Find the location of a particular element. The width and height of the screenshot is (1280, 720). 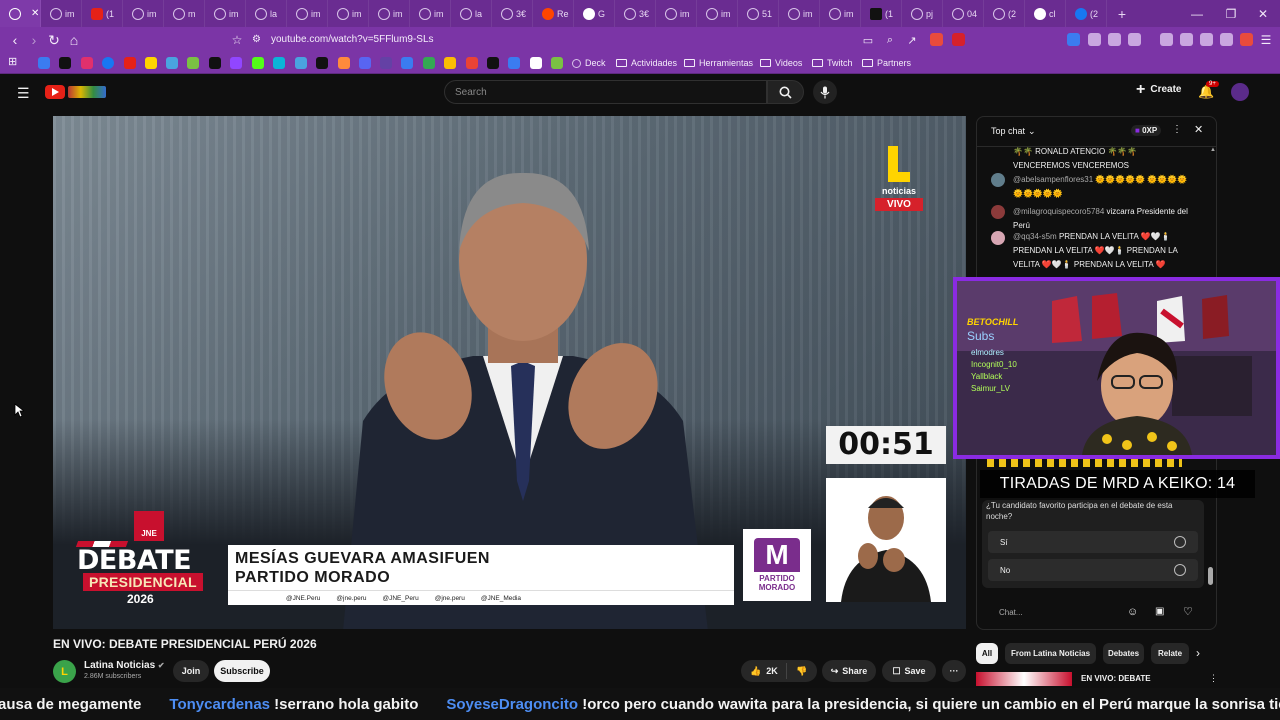

points-badge: ■ 0XP is located at coordinates (1146, 130).